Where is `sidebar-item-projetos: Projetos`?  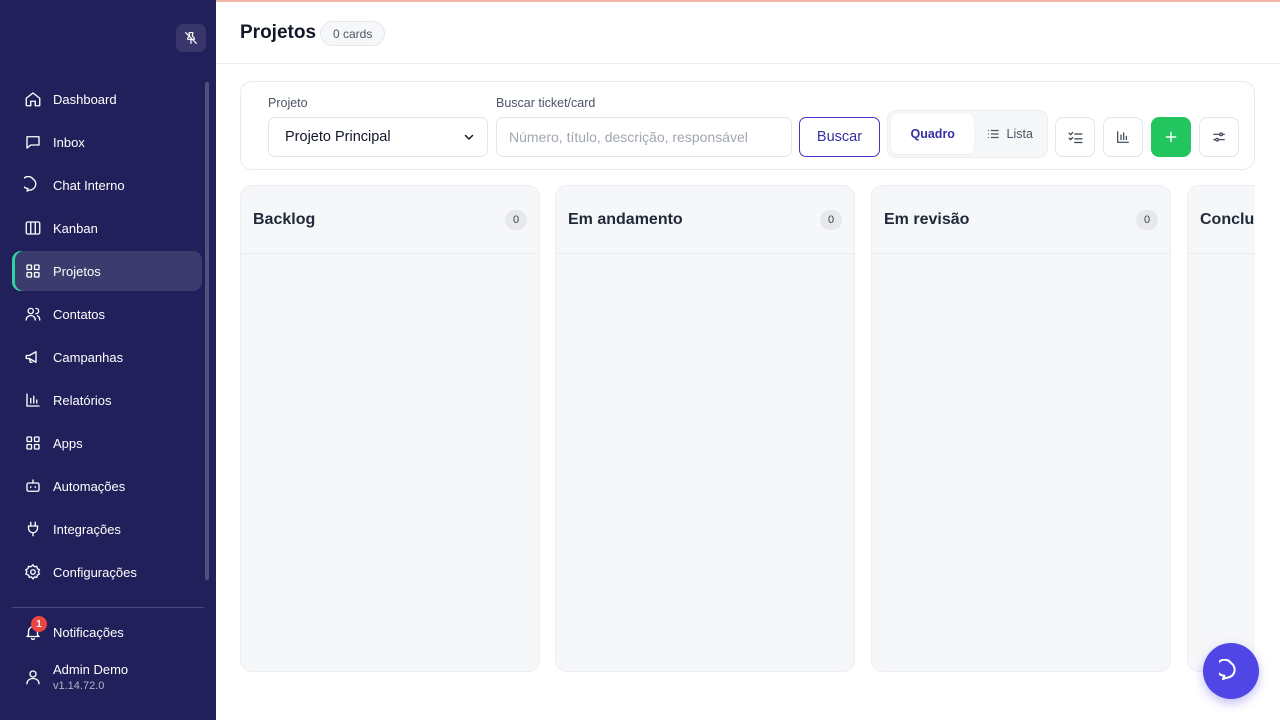 sidebar-item-projetos: Projetos is located at coordinates (107, 271).